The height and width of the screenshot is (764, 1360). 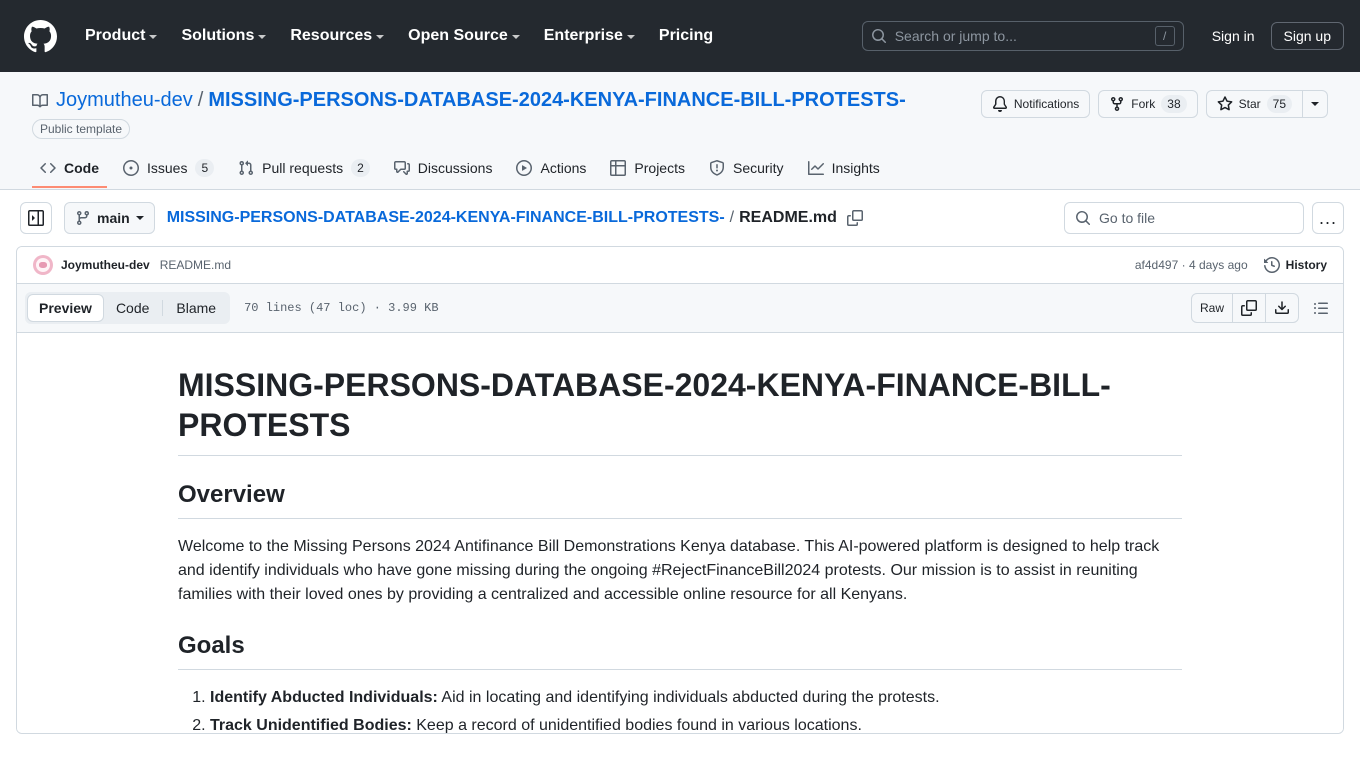 I want to click on raw-button: Raw, so click(x=1212, y=308).